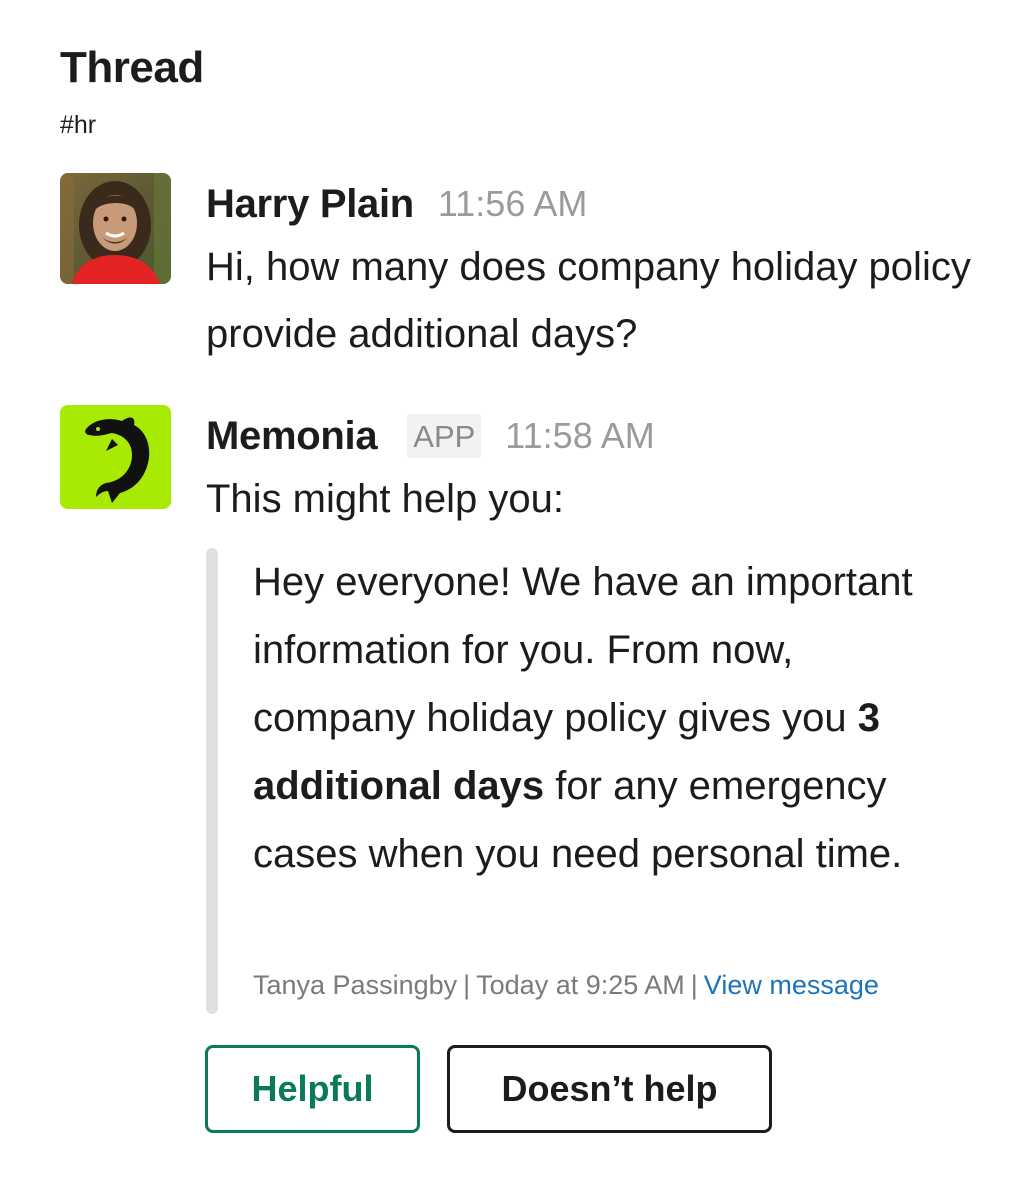  What do you see at coordinates (512, 204) in the screenshot?
I see `message-timestamp: 11:56 AM` at bounding box center [512, 204].